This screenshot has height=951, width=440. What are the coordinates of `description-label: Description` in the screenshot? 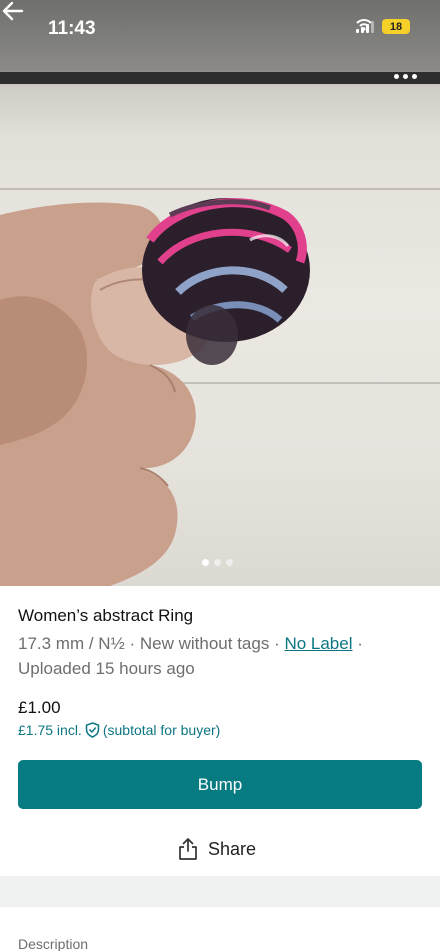 It's located at (53, 943).